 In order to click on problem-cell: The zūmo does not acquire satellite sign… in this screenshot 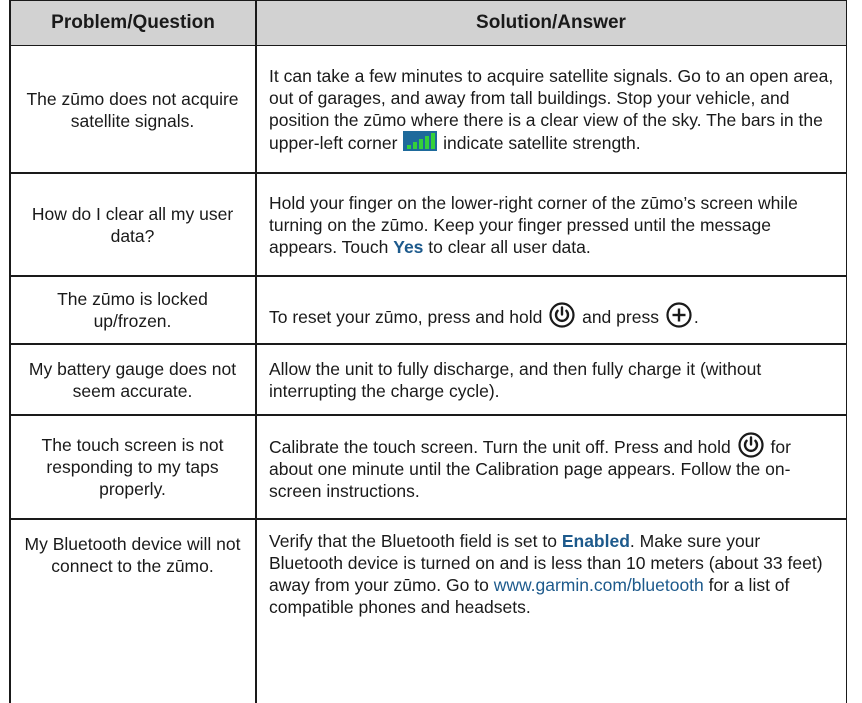, I will do `click(133, 109)`.